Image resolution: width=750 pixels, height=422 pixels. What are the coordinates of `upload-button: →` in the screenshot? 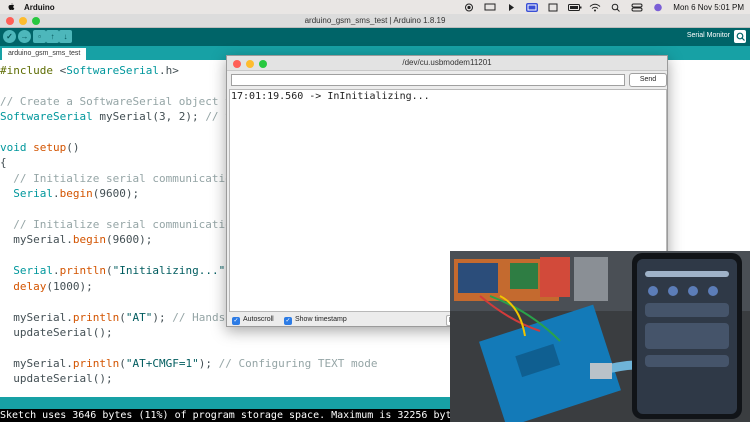 It's located at (24, 36).